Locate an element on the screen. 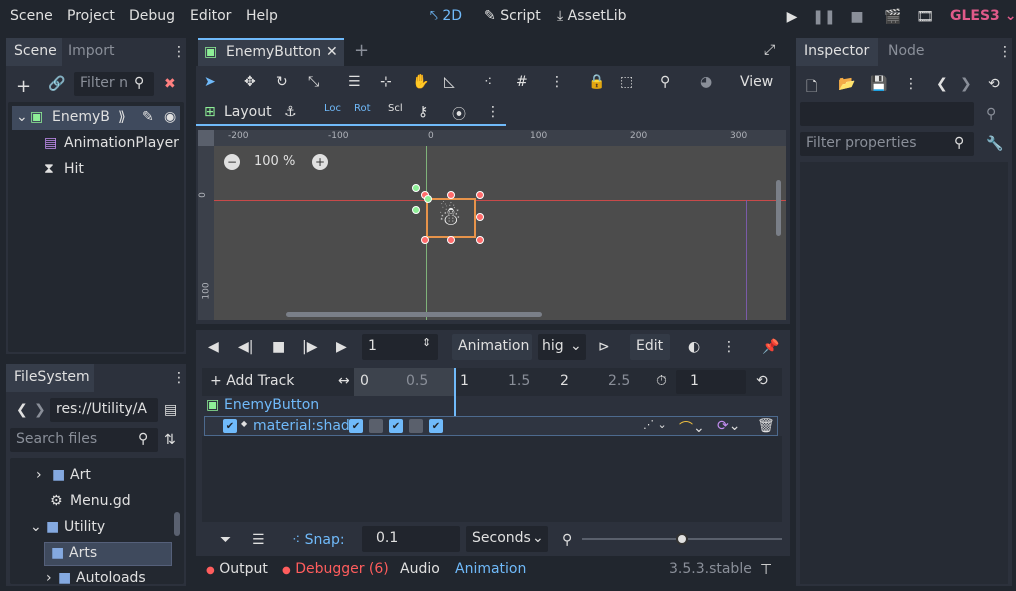 This screenshot has width=1016, height=591. tab-scene: Scene is located at coordinates (34, 52).